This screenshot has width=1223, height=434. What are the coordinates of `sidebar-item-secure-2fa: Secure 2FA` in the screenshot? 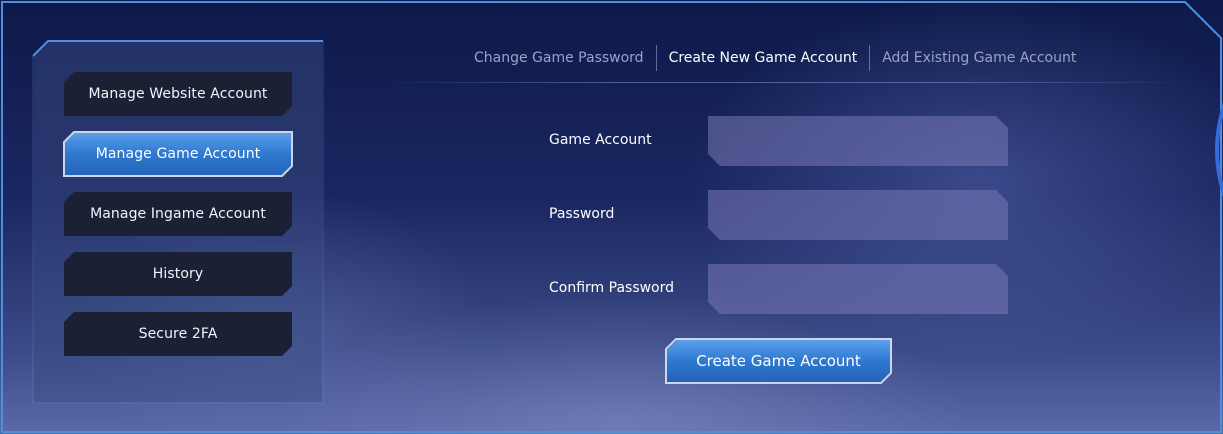 It's located at (178, 334).